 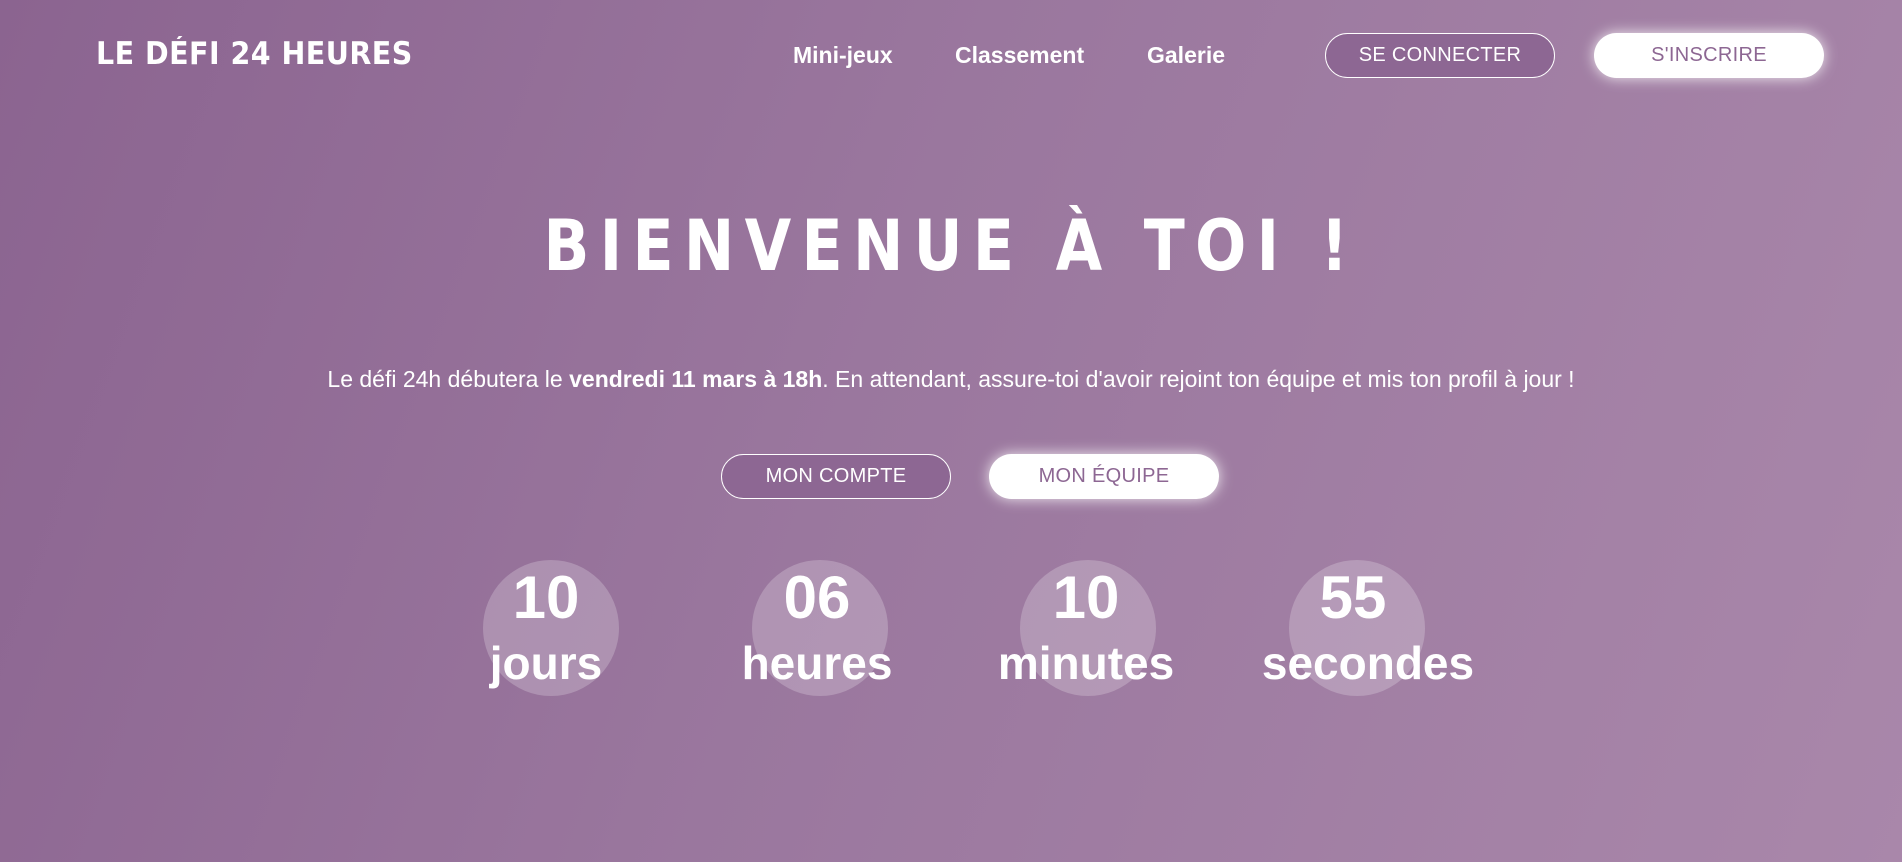 I want to click on countdown-seconds-value: 55, so click(x=1353, y=597).